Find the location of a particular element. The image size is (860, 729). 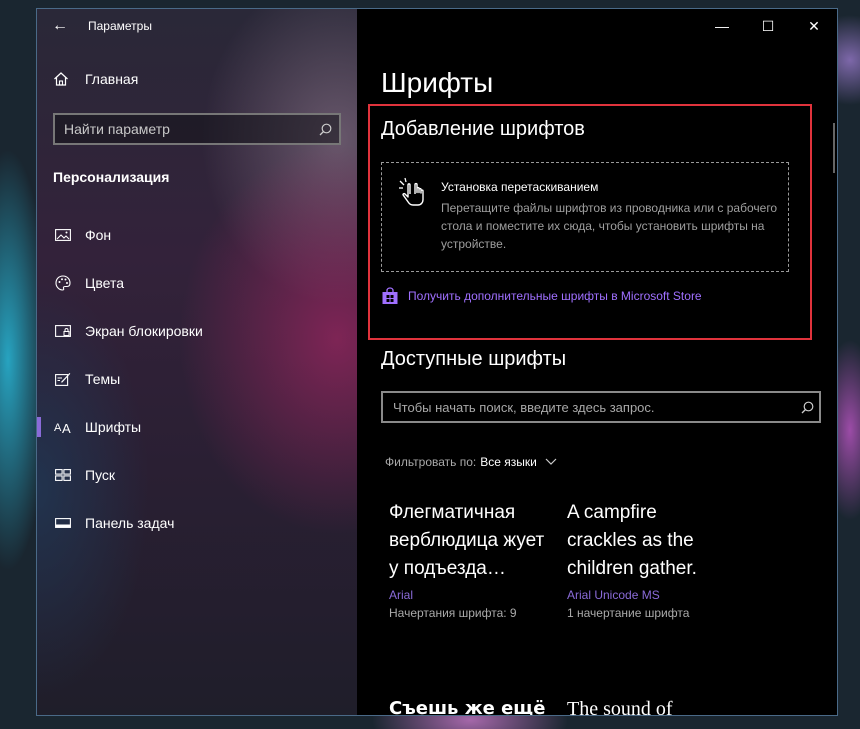

sidebar-item-fonts: AA Шрифты is located at coordinates (197, 427).